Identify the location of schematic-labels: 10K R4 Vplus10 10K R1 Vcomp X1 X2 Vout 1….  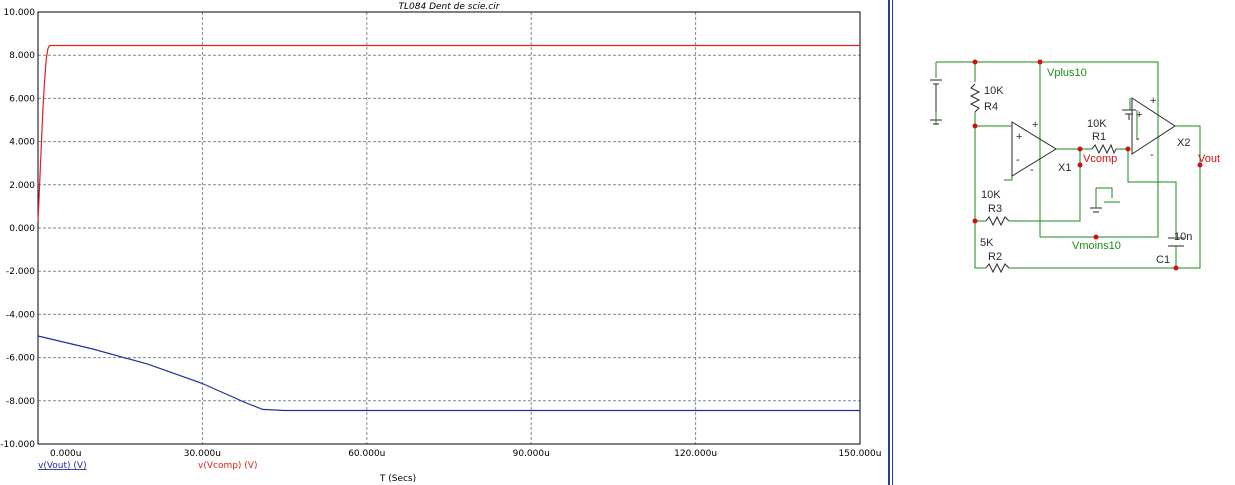
(1100, 166).